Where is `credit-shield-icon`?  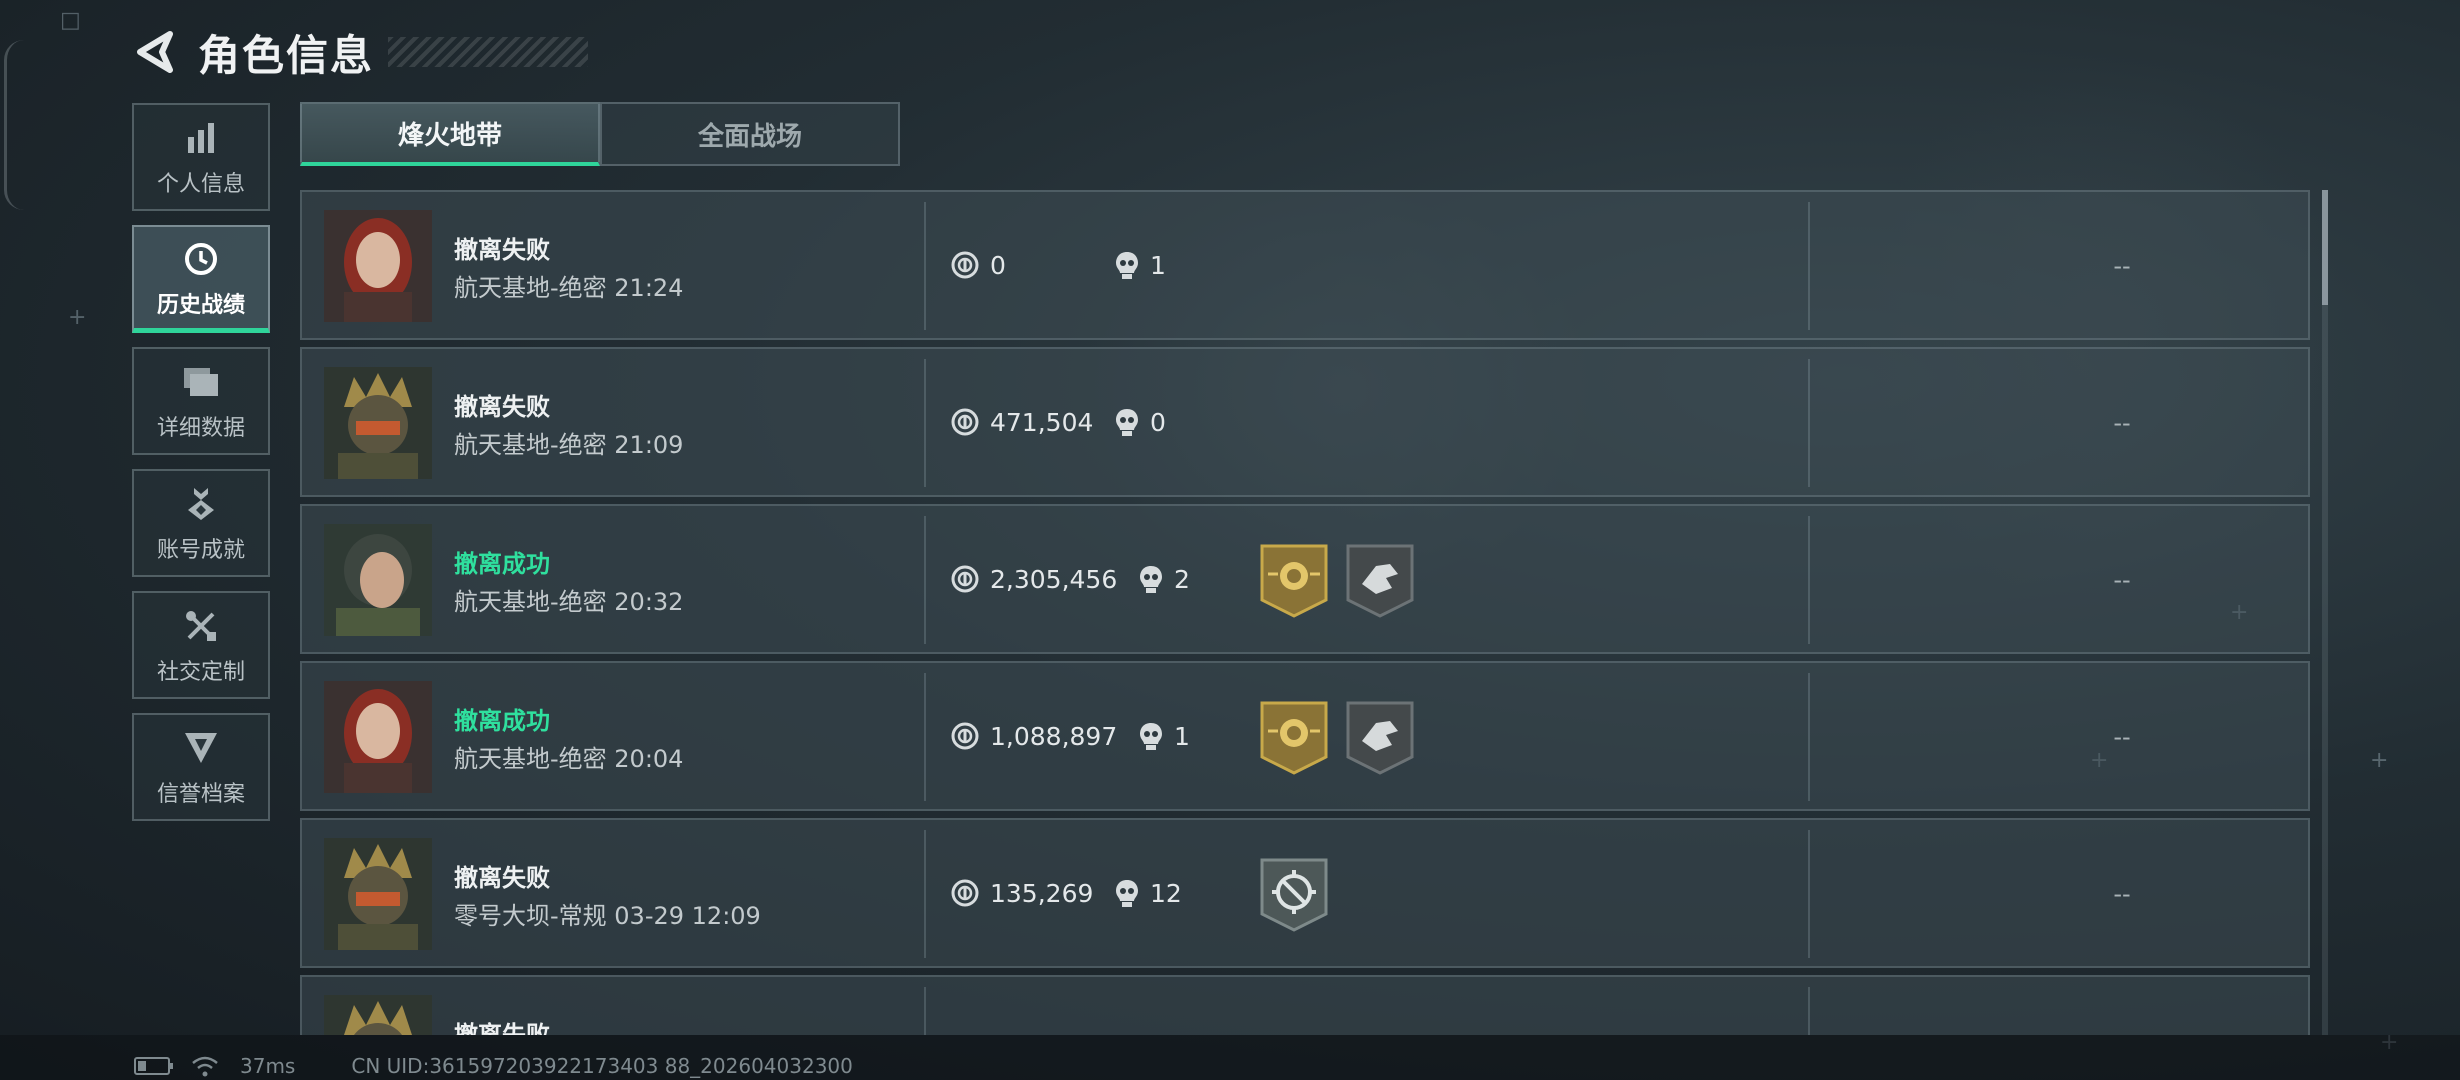 credit-shield-icon is located at coordinates (201, 748).